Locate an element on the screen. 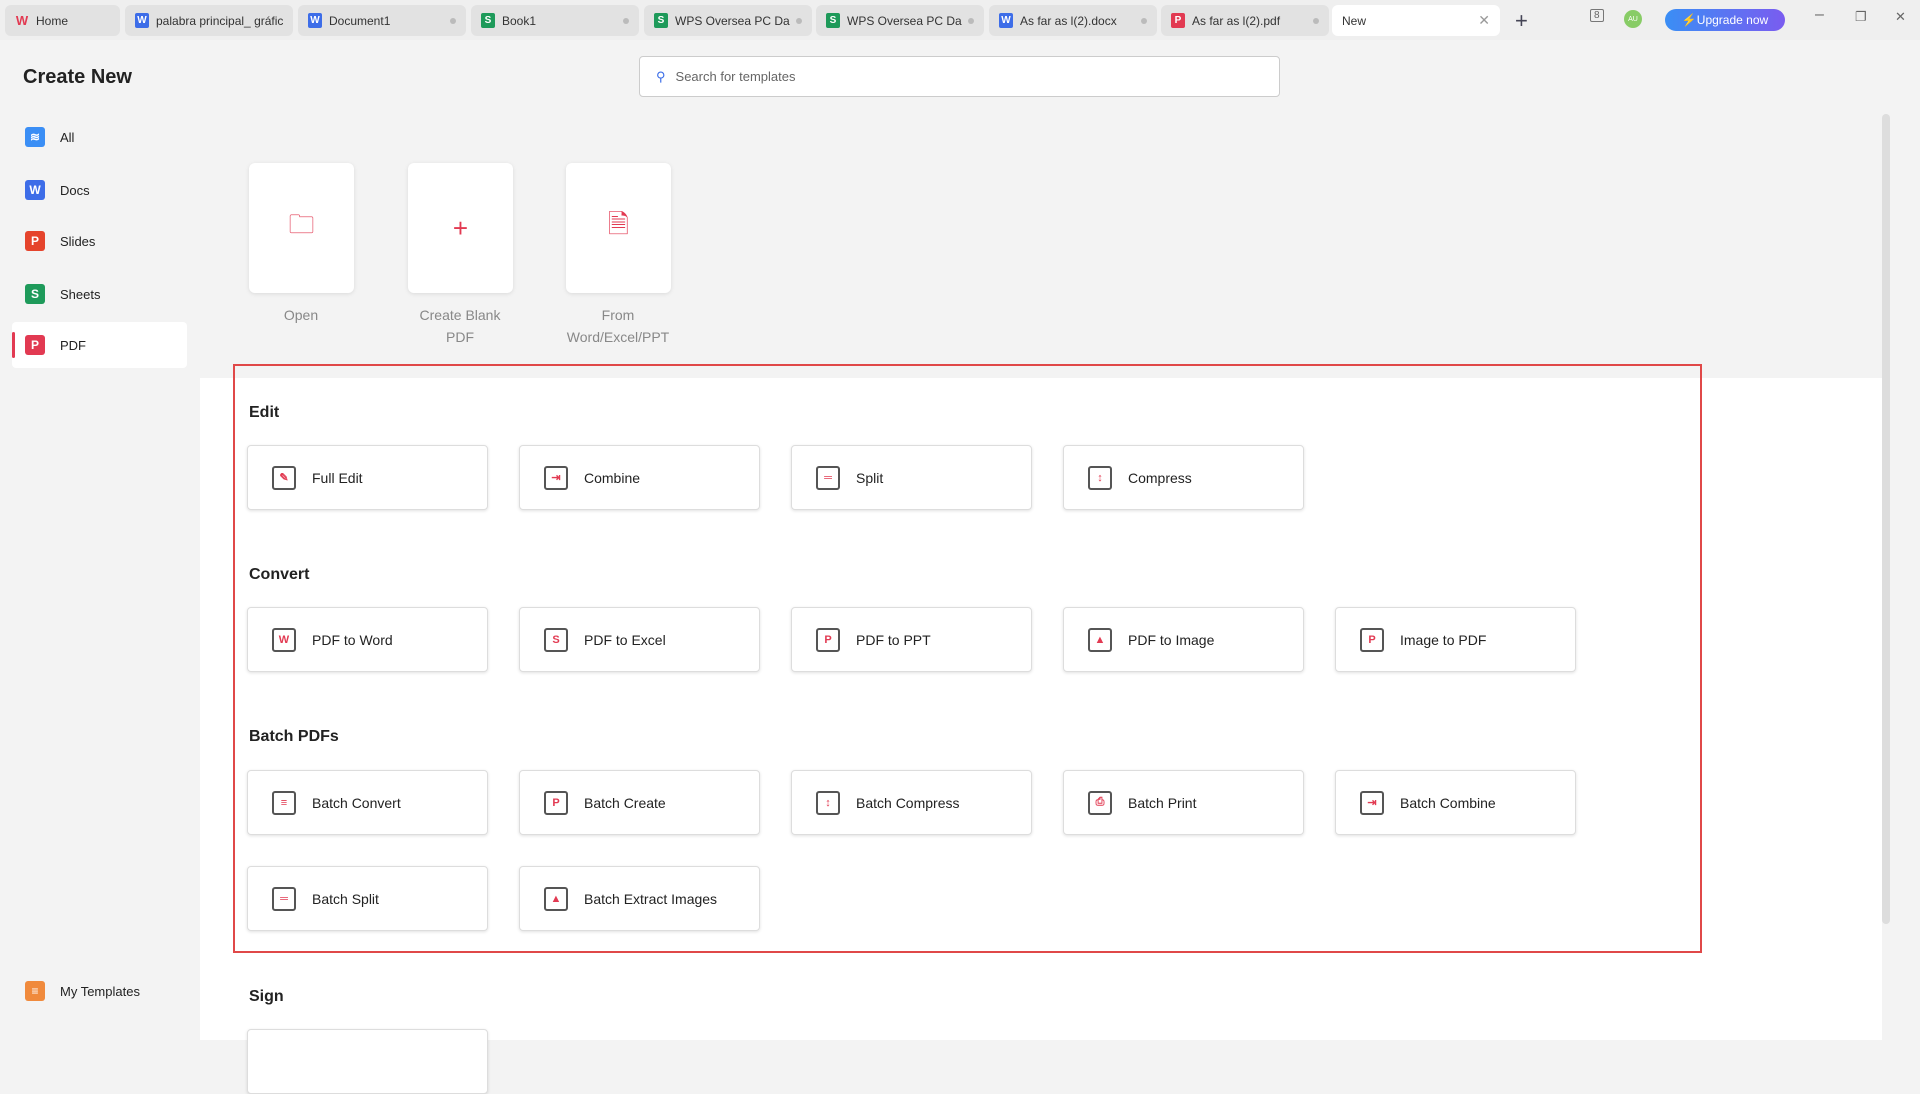 This screenshot has width=1920, height=1094. open-card: 🗀 is located at coordinates (301, 228).